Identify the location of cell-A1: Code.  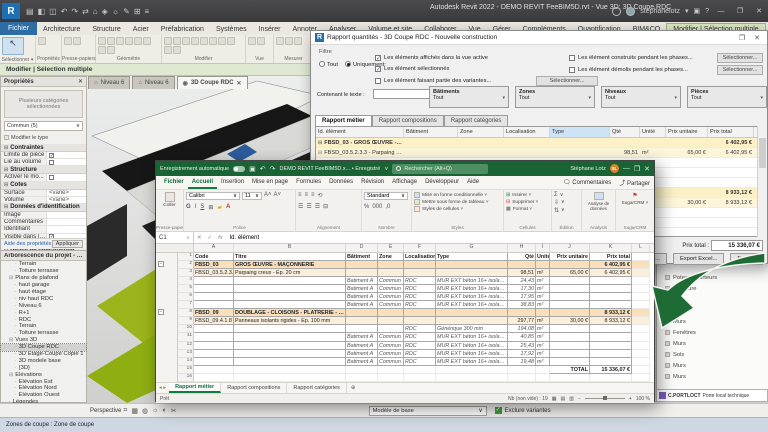
(214, 257).